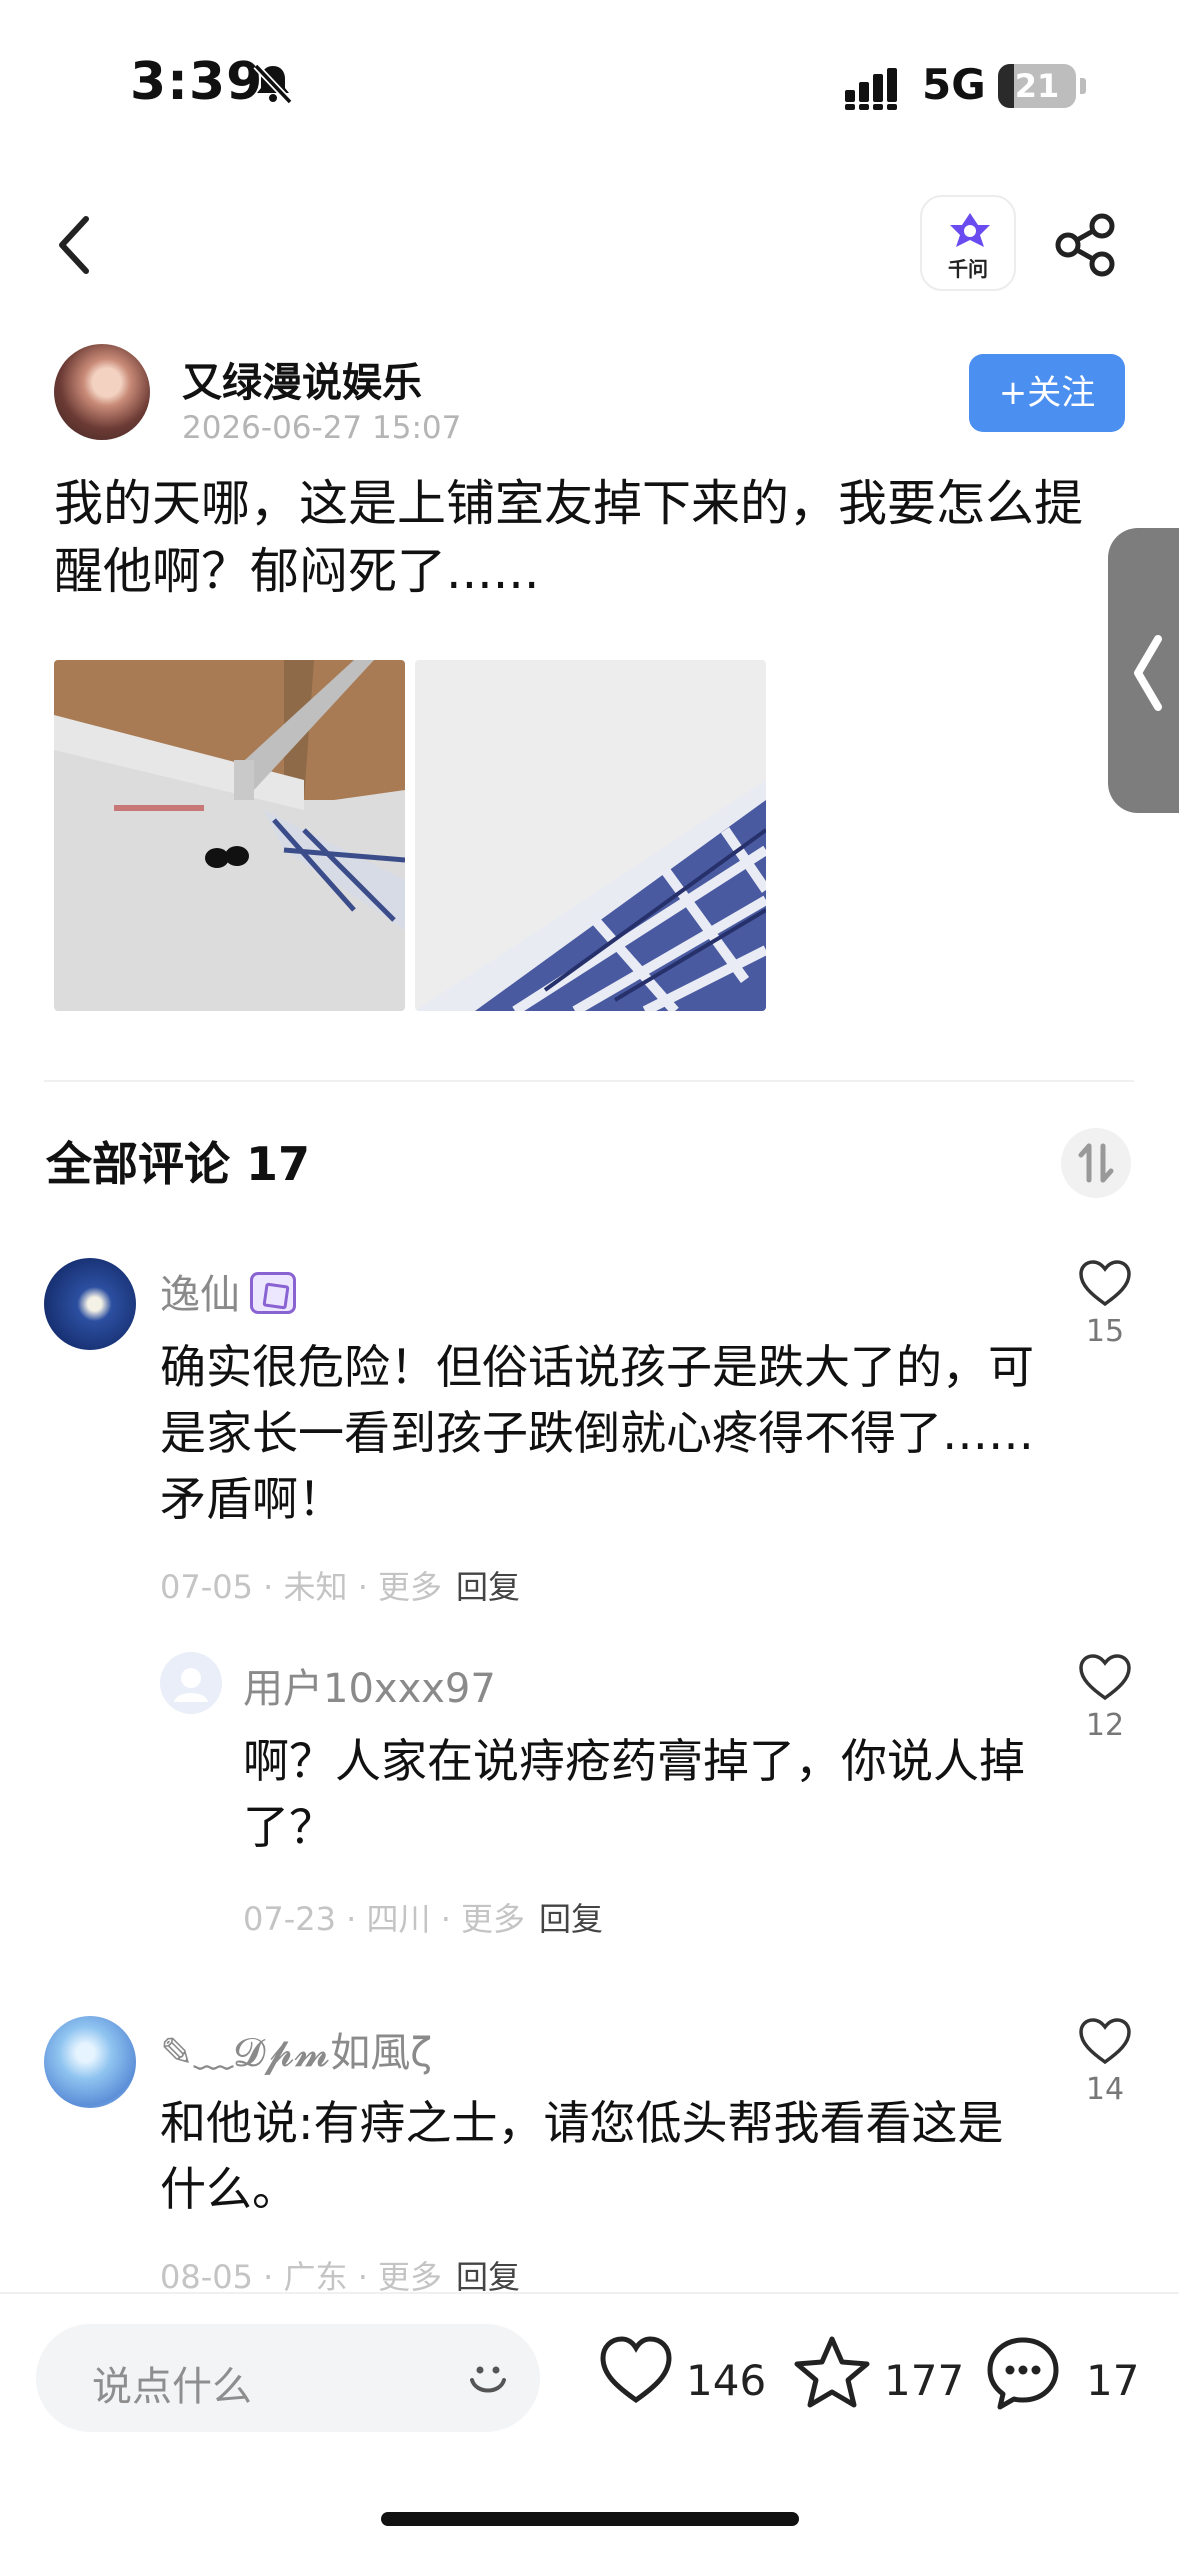 This screenshot has height=2556, width=1179. I want to click on bedsheet-photo, so click(590, 835).